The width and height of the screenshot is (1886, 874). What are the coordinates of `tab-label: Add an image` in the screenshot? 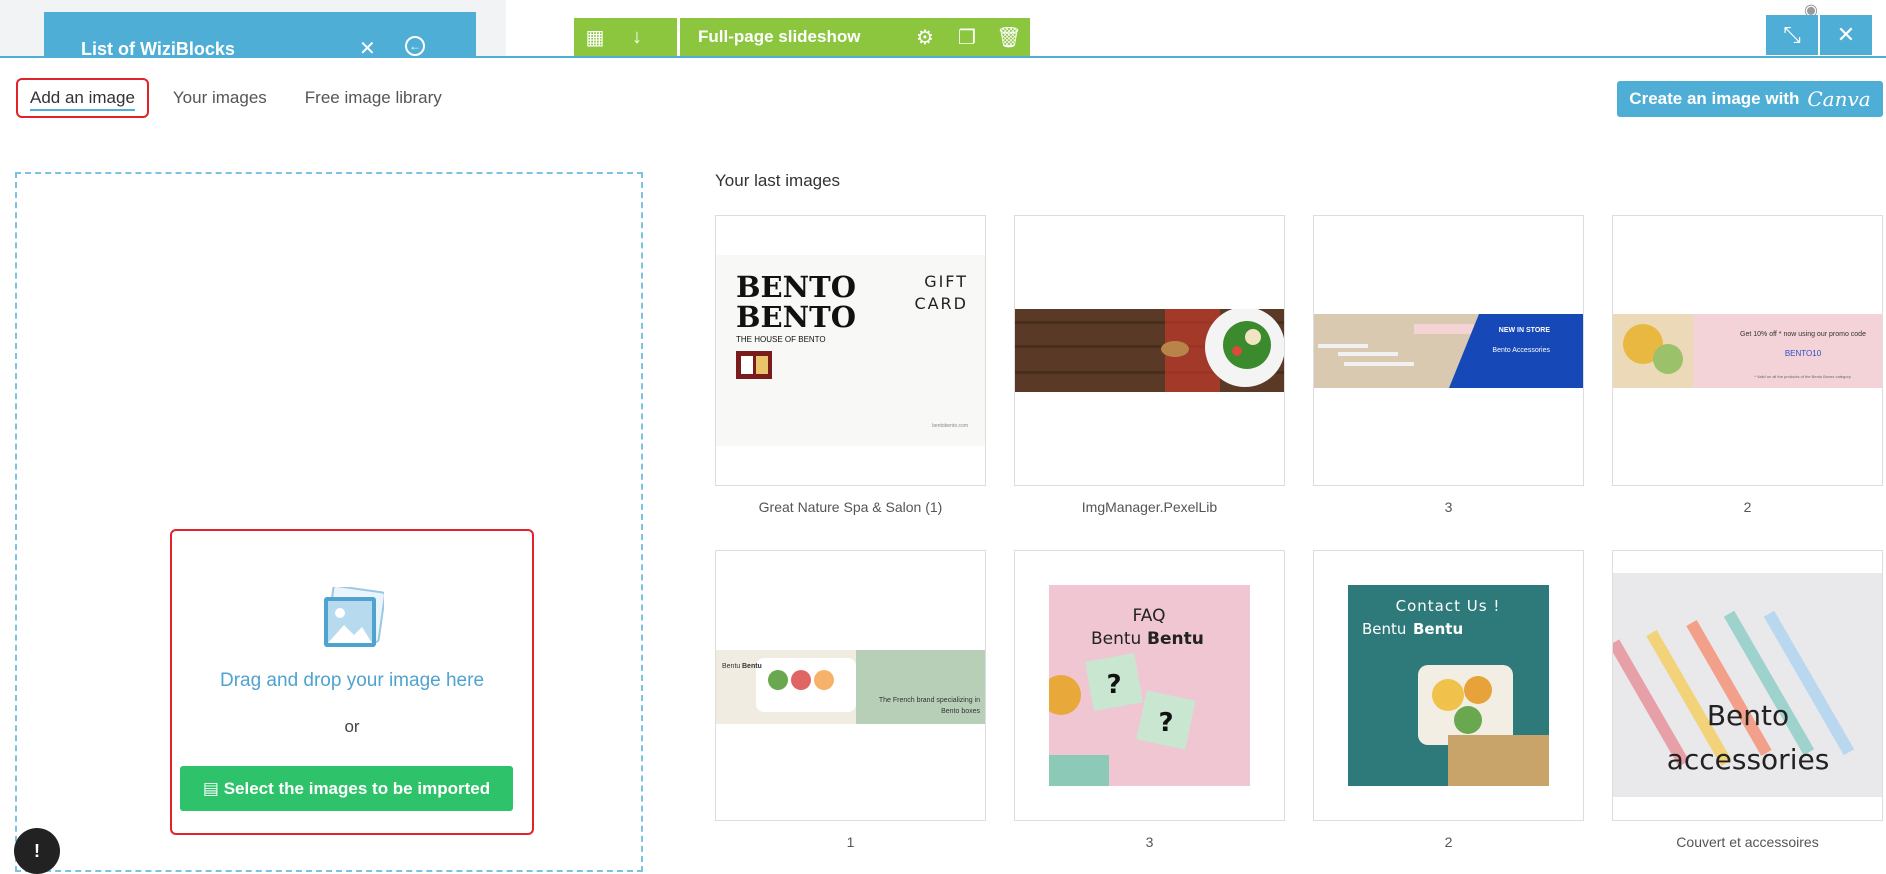 It's located at (82, 97).